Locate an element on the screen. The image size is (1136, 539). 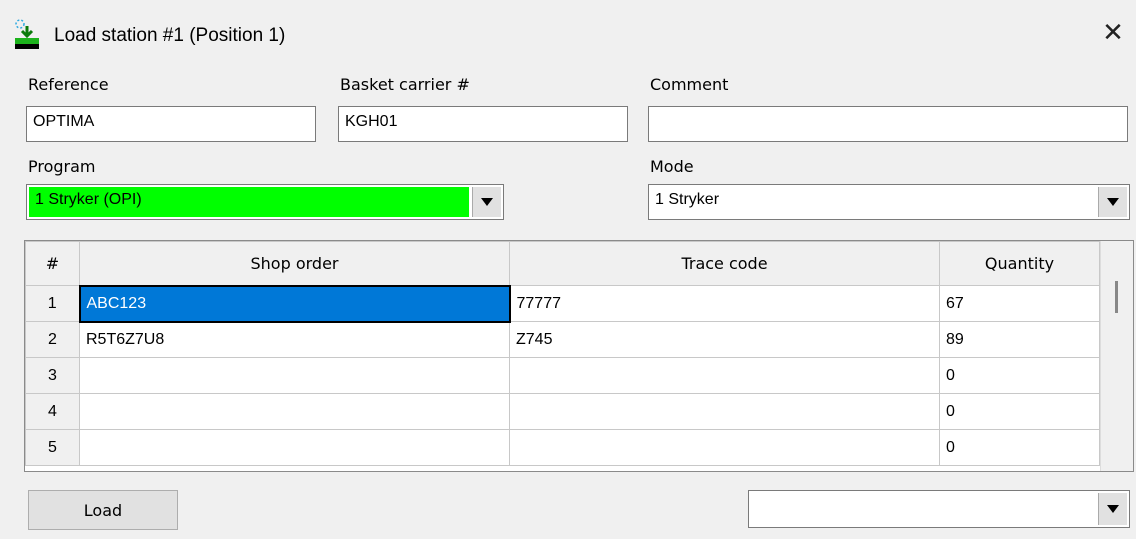
footer-select is located at coordinates (939, 509).